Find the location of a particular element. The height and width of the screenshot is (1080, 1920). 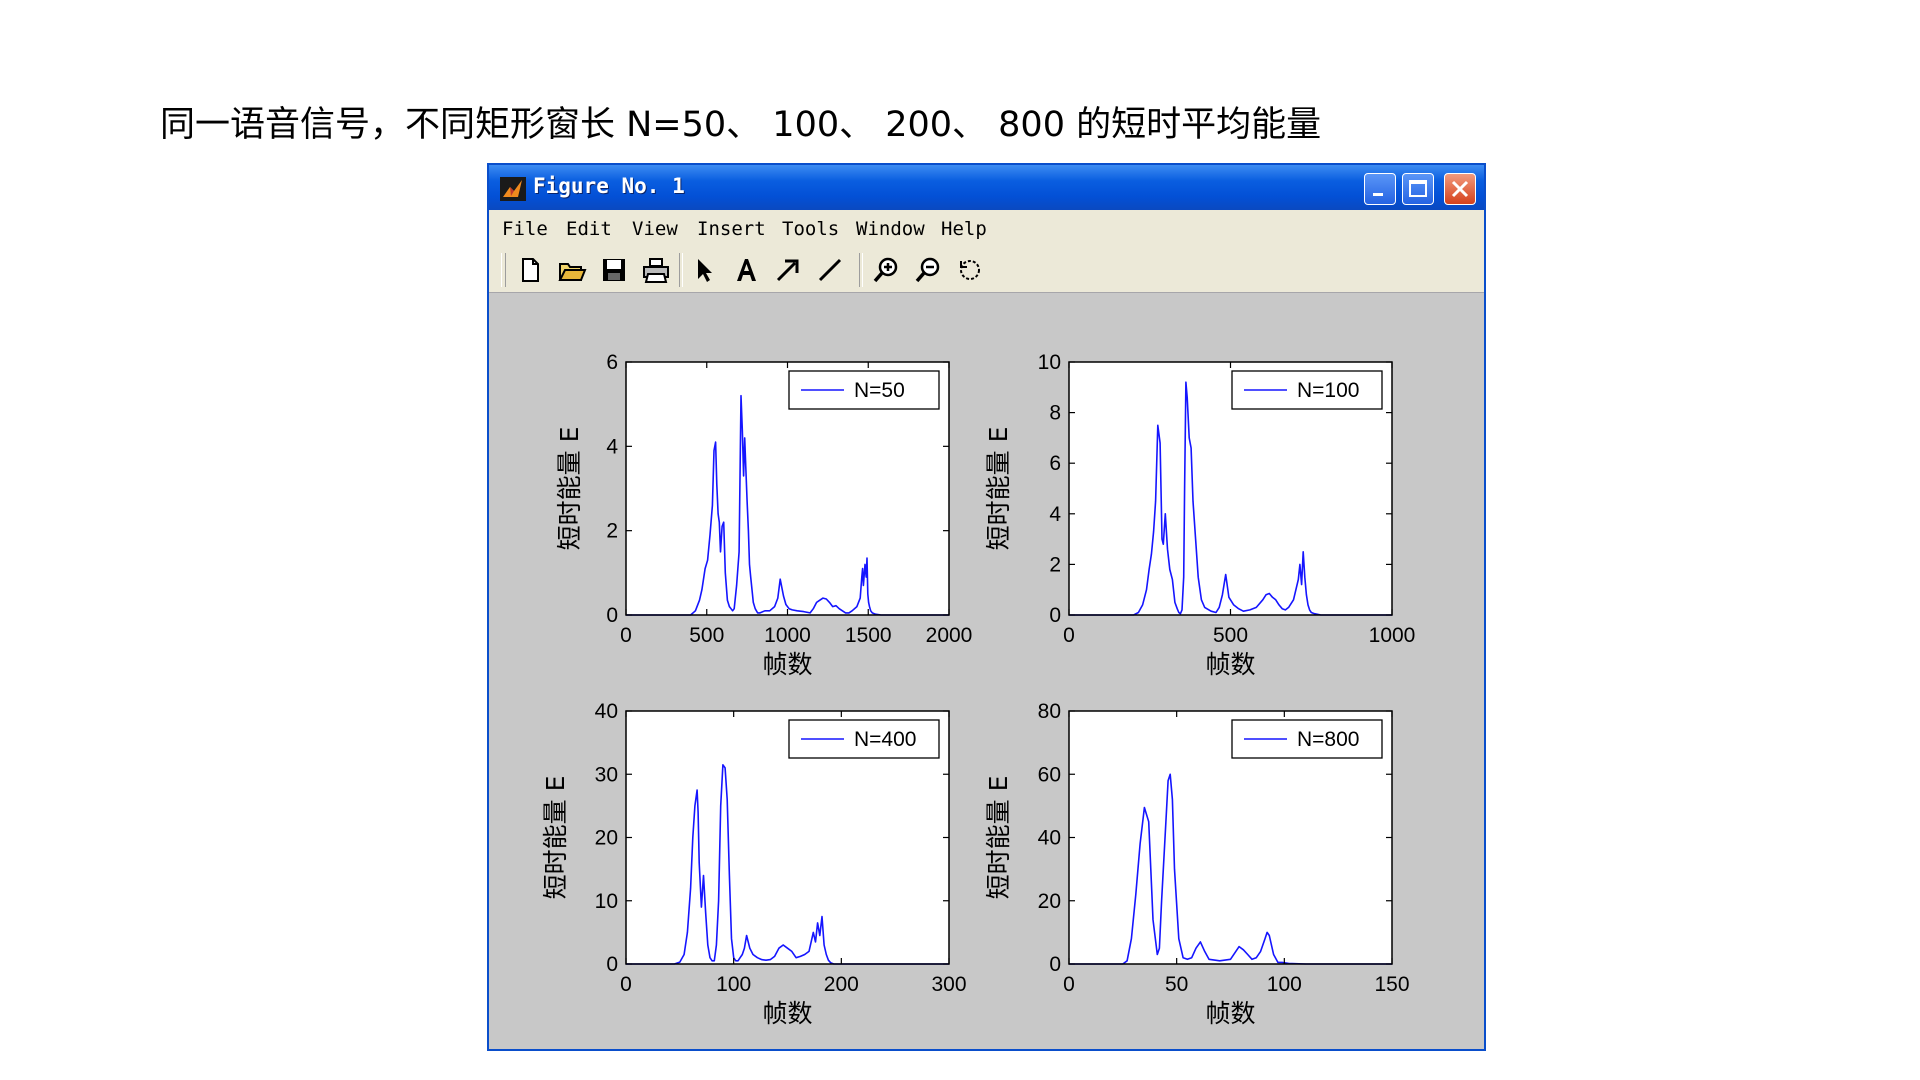

legend: N=800 is located at coordinates (1307, 739).